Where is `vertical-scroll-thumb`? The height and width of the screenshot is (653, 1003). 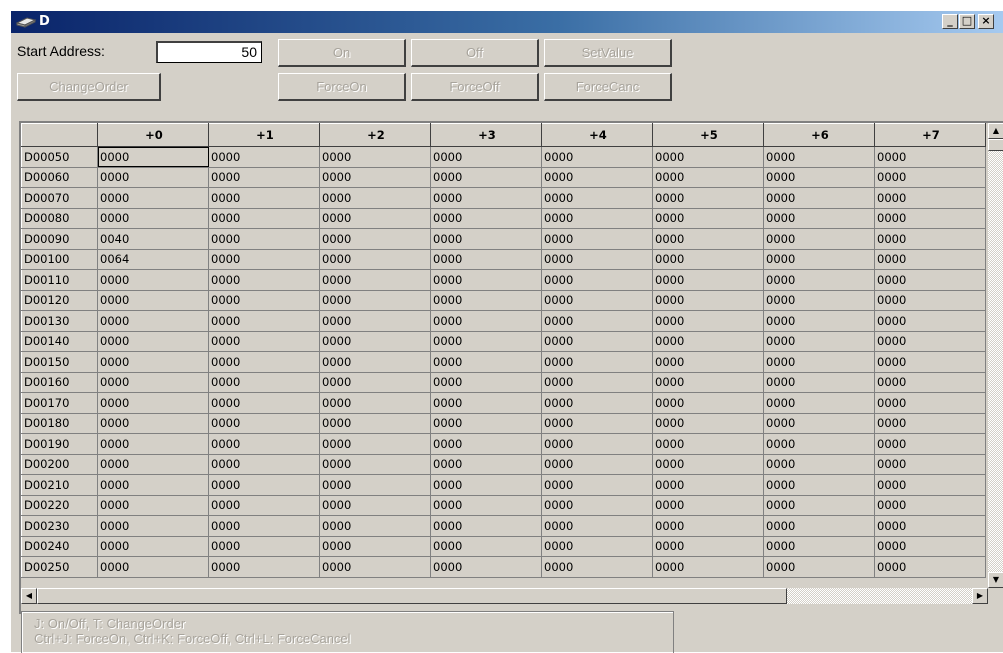 vertical-scroll-thumb is located at coordinates (995, 145).